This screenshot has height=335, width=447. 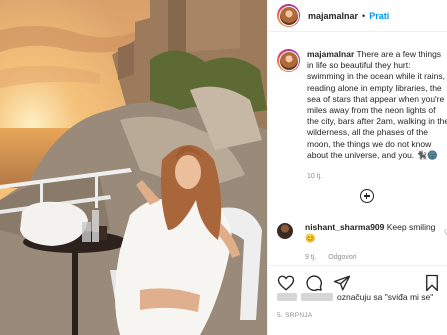 What do you see at coordinates (367, 196) in the screenshot?
I see `load-more-comments-icon` at bounding box center [367, 196].